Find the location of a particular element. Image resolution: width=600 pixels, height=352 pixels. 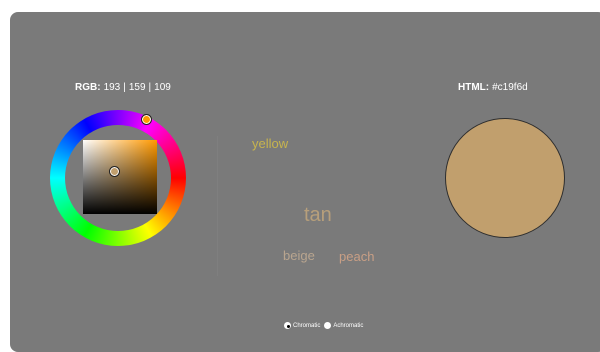

color-name-peach: peach is located at coordinates (356, 256).